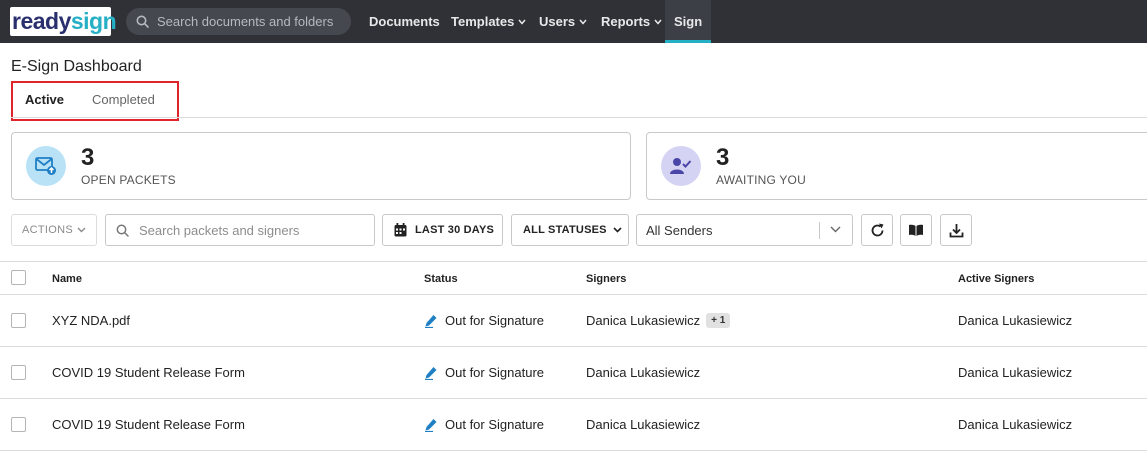 The height and width of the screenshot is (472, 1147). Describe the element at coordinates (718, 320) in the screenshot. I see `extra-signers-badge: + 1` at that location.